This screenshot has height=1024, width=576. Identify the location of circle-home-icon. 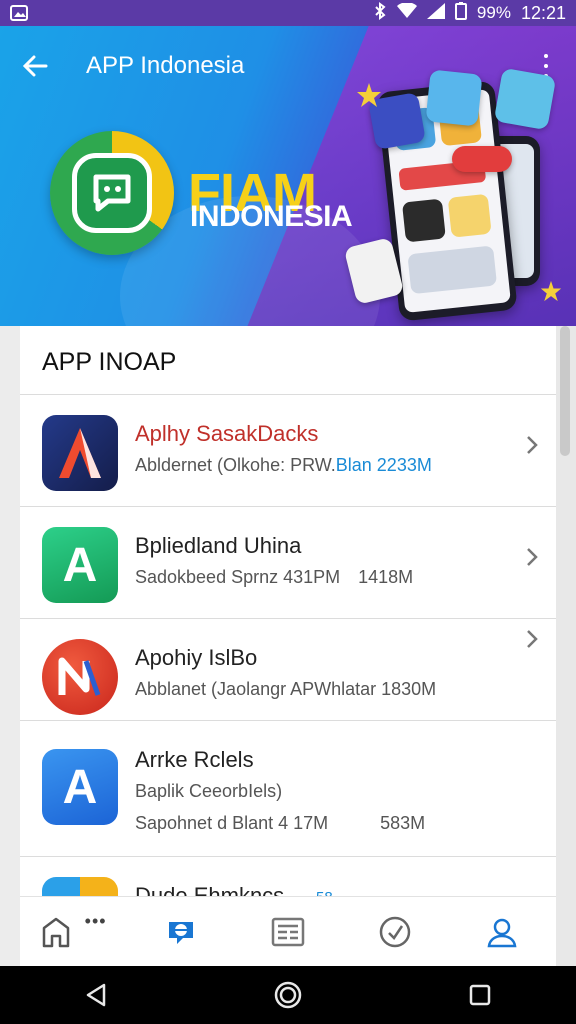
(288, 995).